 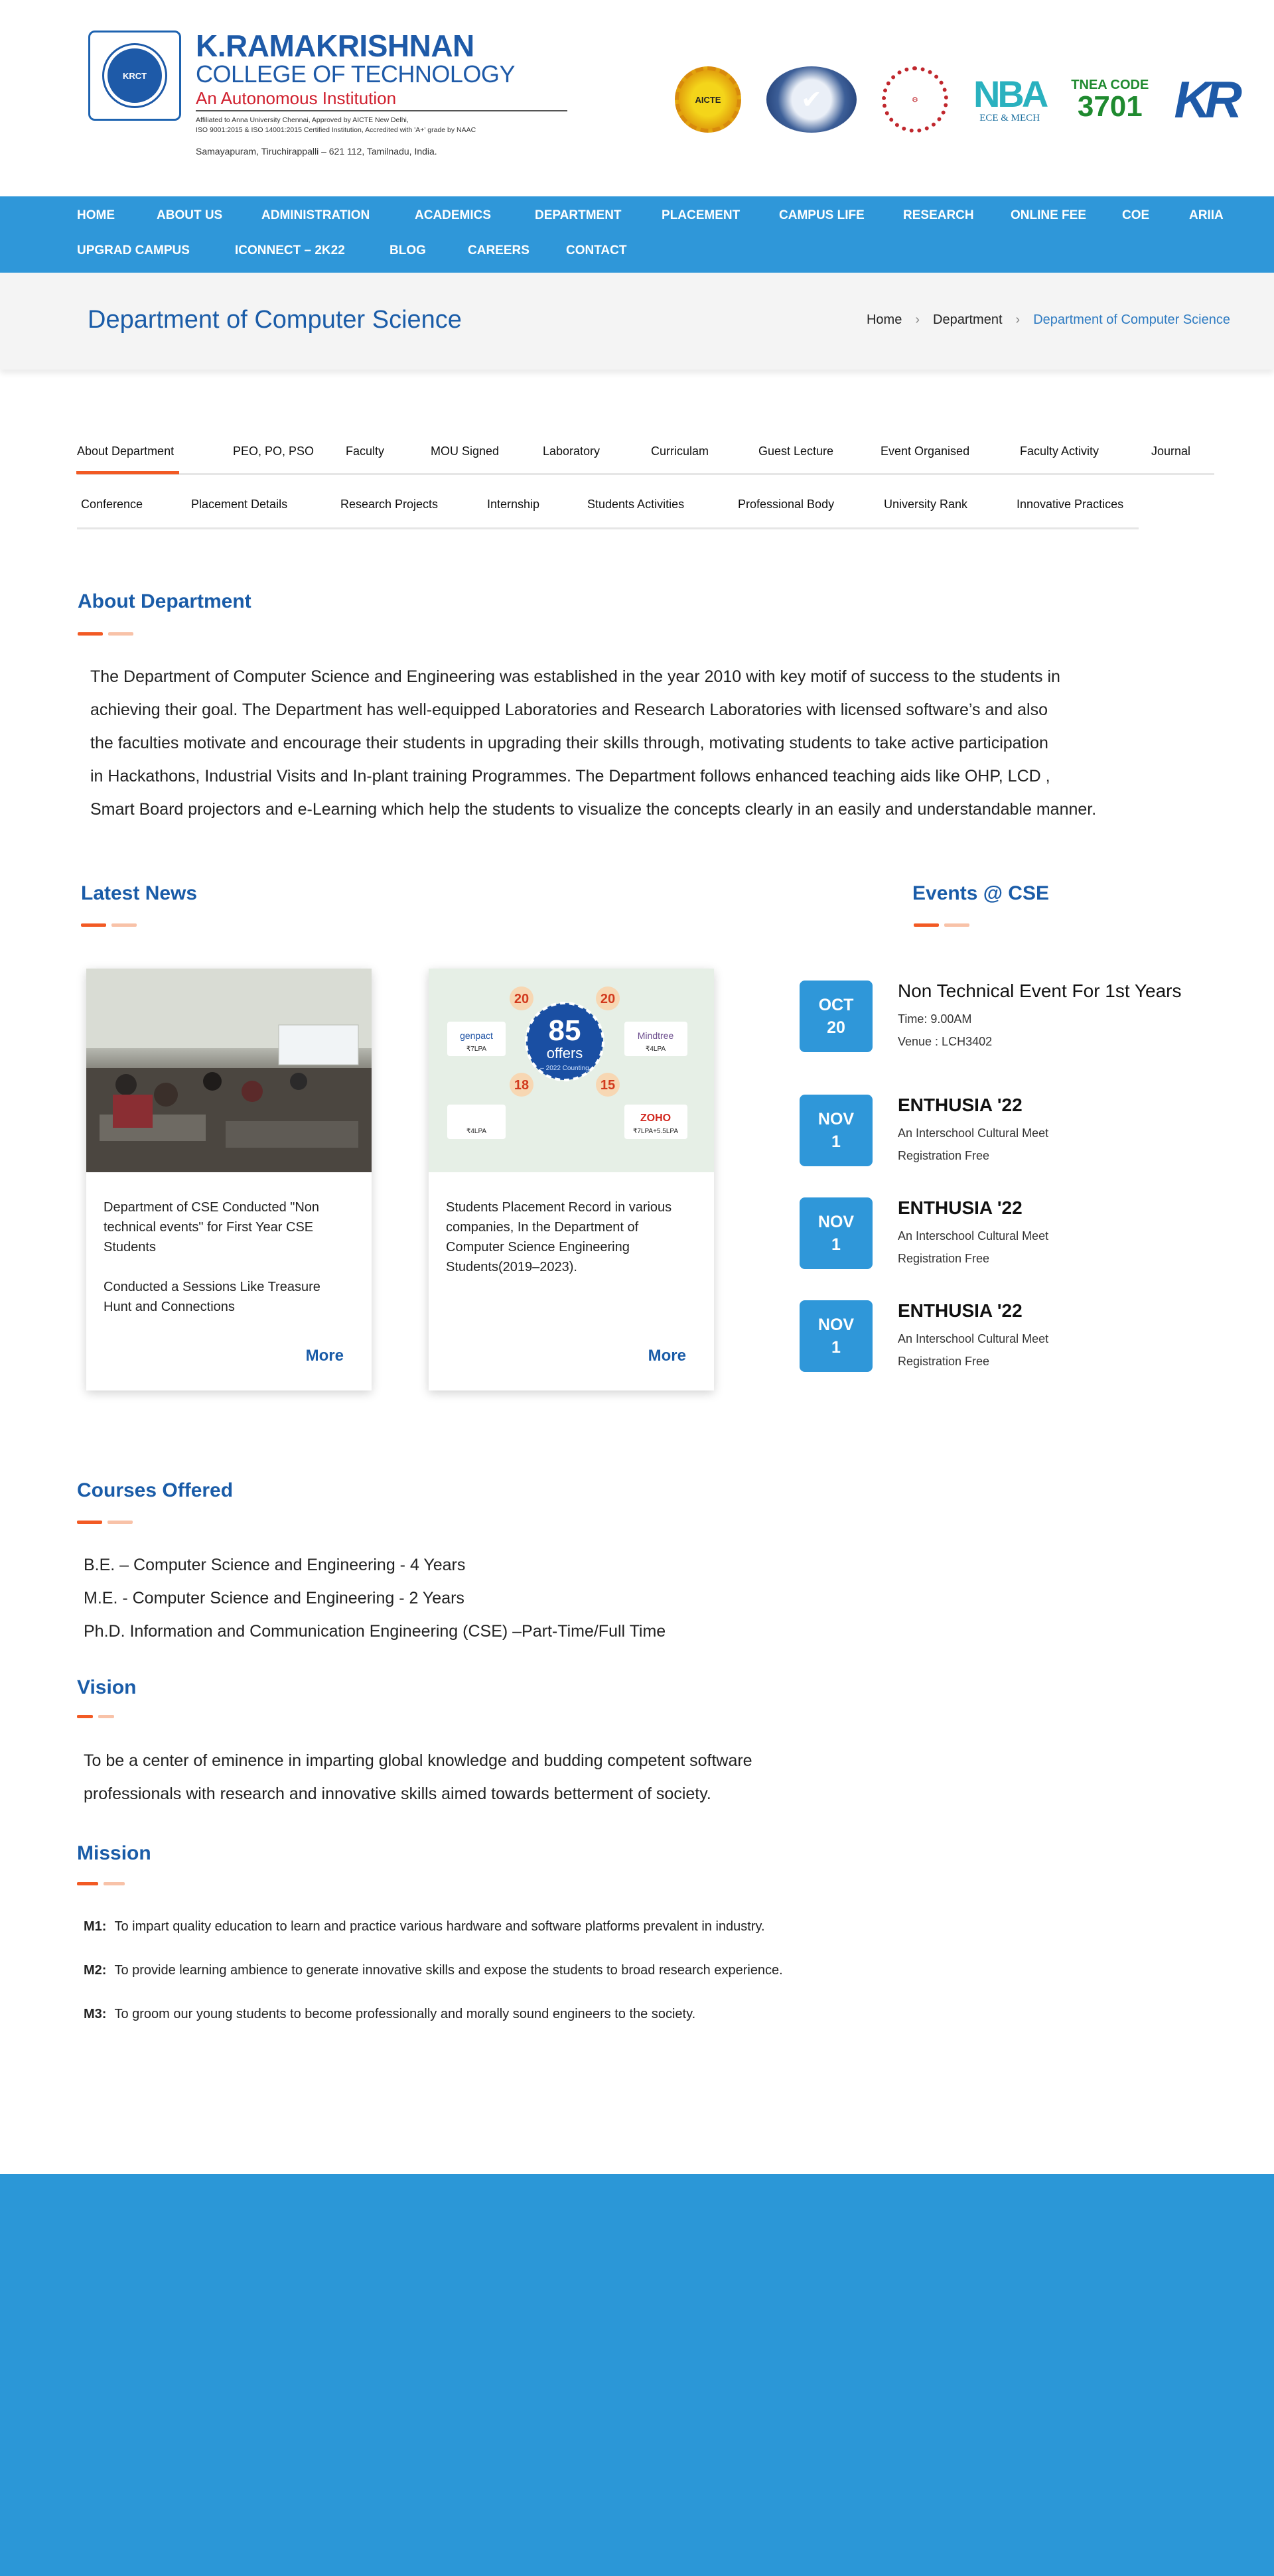 I want to click on event-date-badge: OCT 20, so click(x=837, y=1017).